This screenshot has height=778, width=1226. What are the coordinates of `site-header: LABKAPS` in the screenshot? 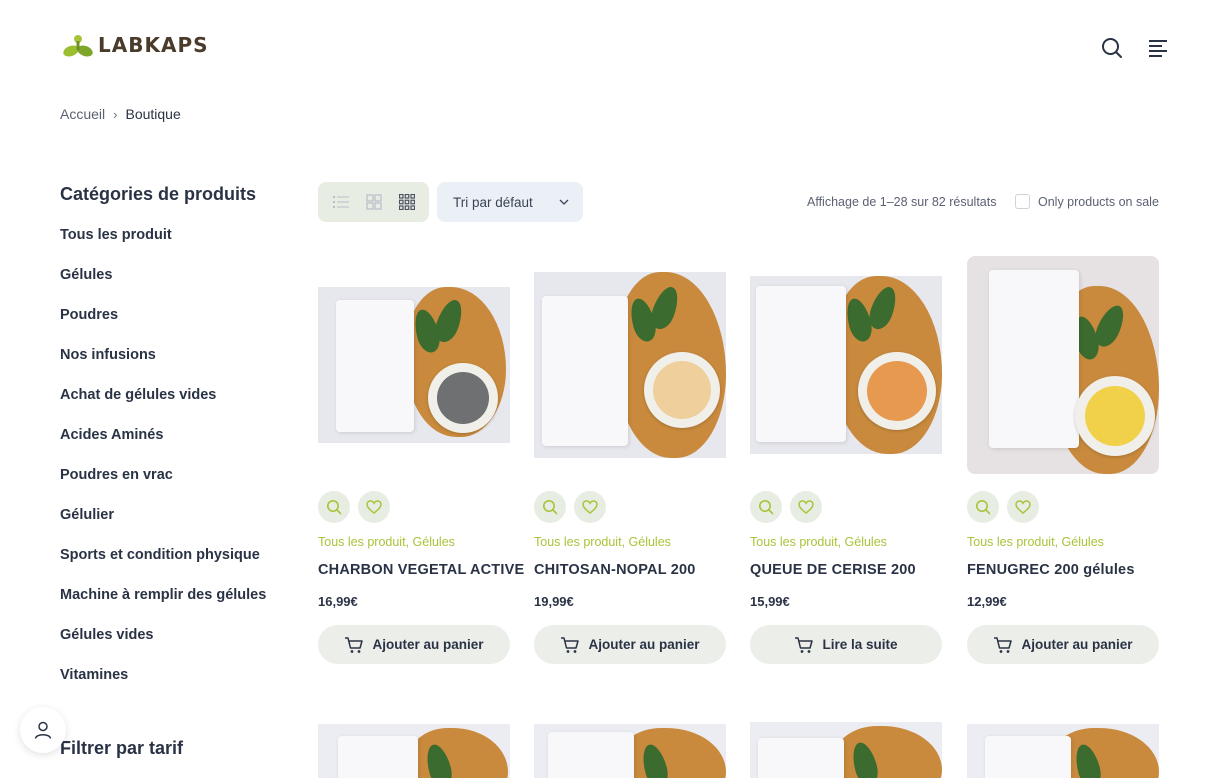 It's located at (613, 45).